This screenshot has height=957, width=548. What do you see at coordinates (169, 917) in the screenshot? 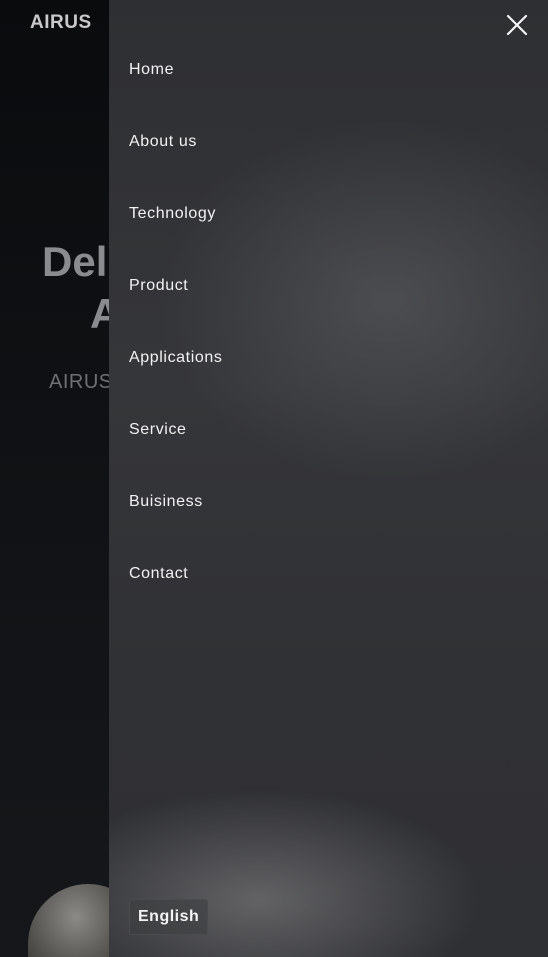
I see `language-button: English` at bounding box center [169, 917].